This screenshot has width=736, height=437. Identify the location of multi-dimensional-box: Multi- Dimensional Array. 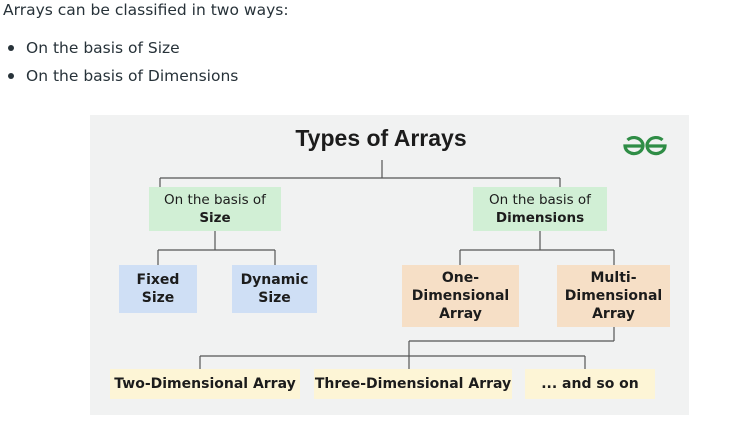
(613, 296).